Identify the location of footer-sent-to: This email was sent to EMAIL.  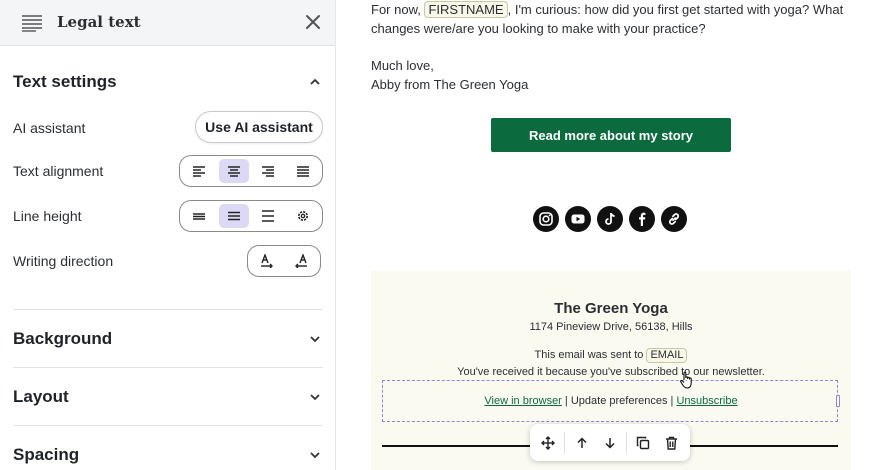
(611, 355).